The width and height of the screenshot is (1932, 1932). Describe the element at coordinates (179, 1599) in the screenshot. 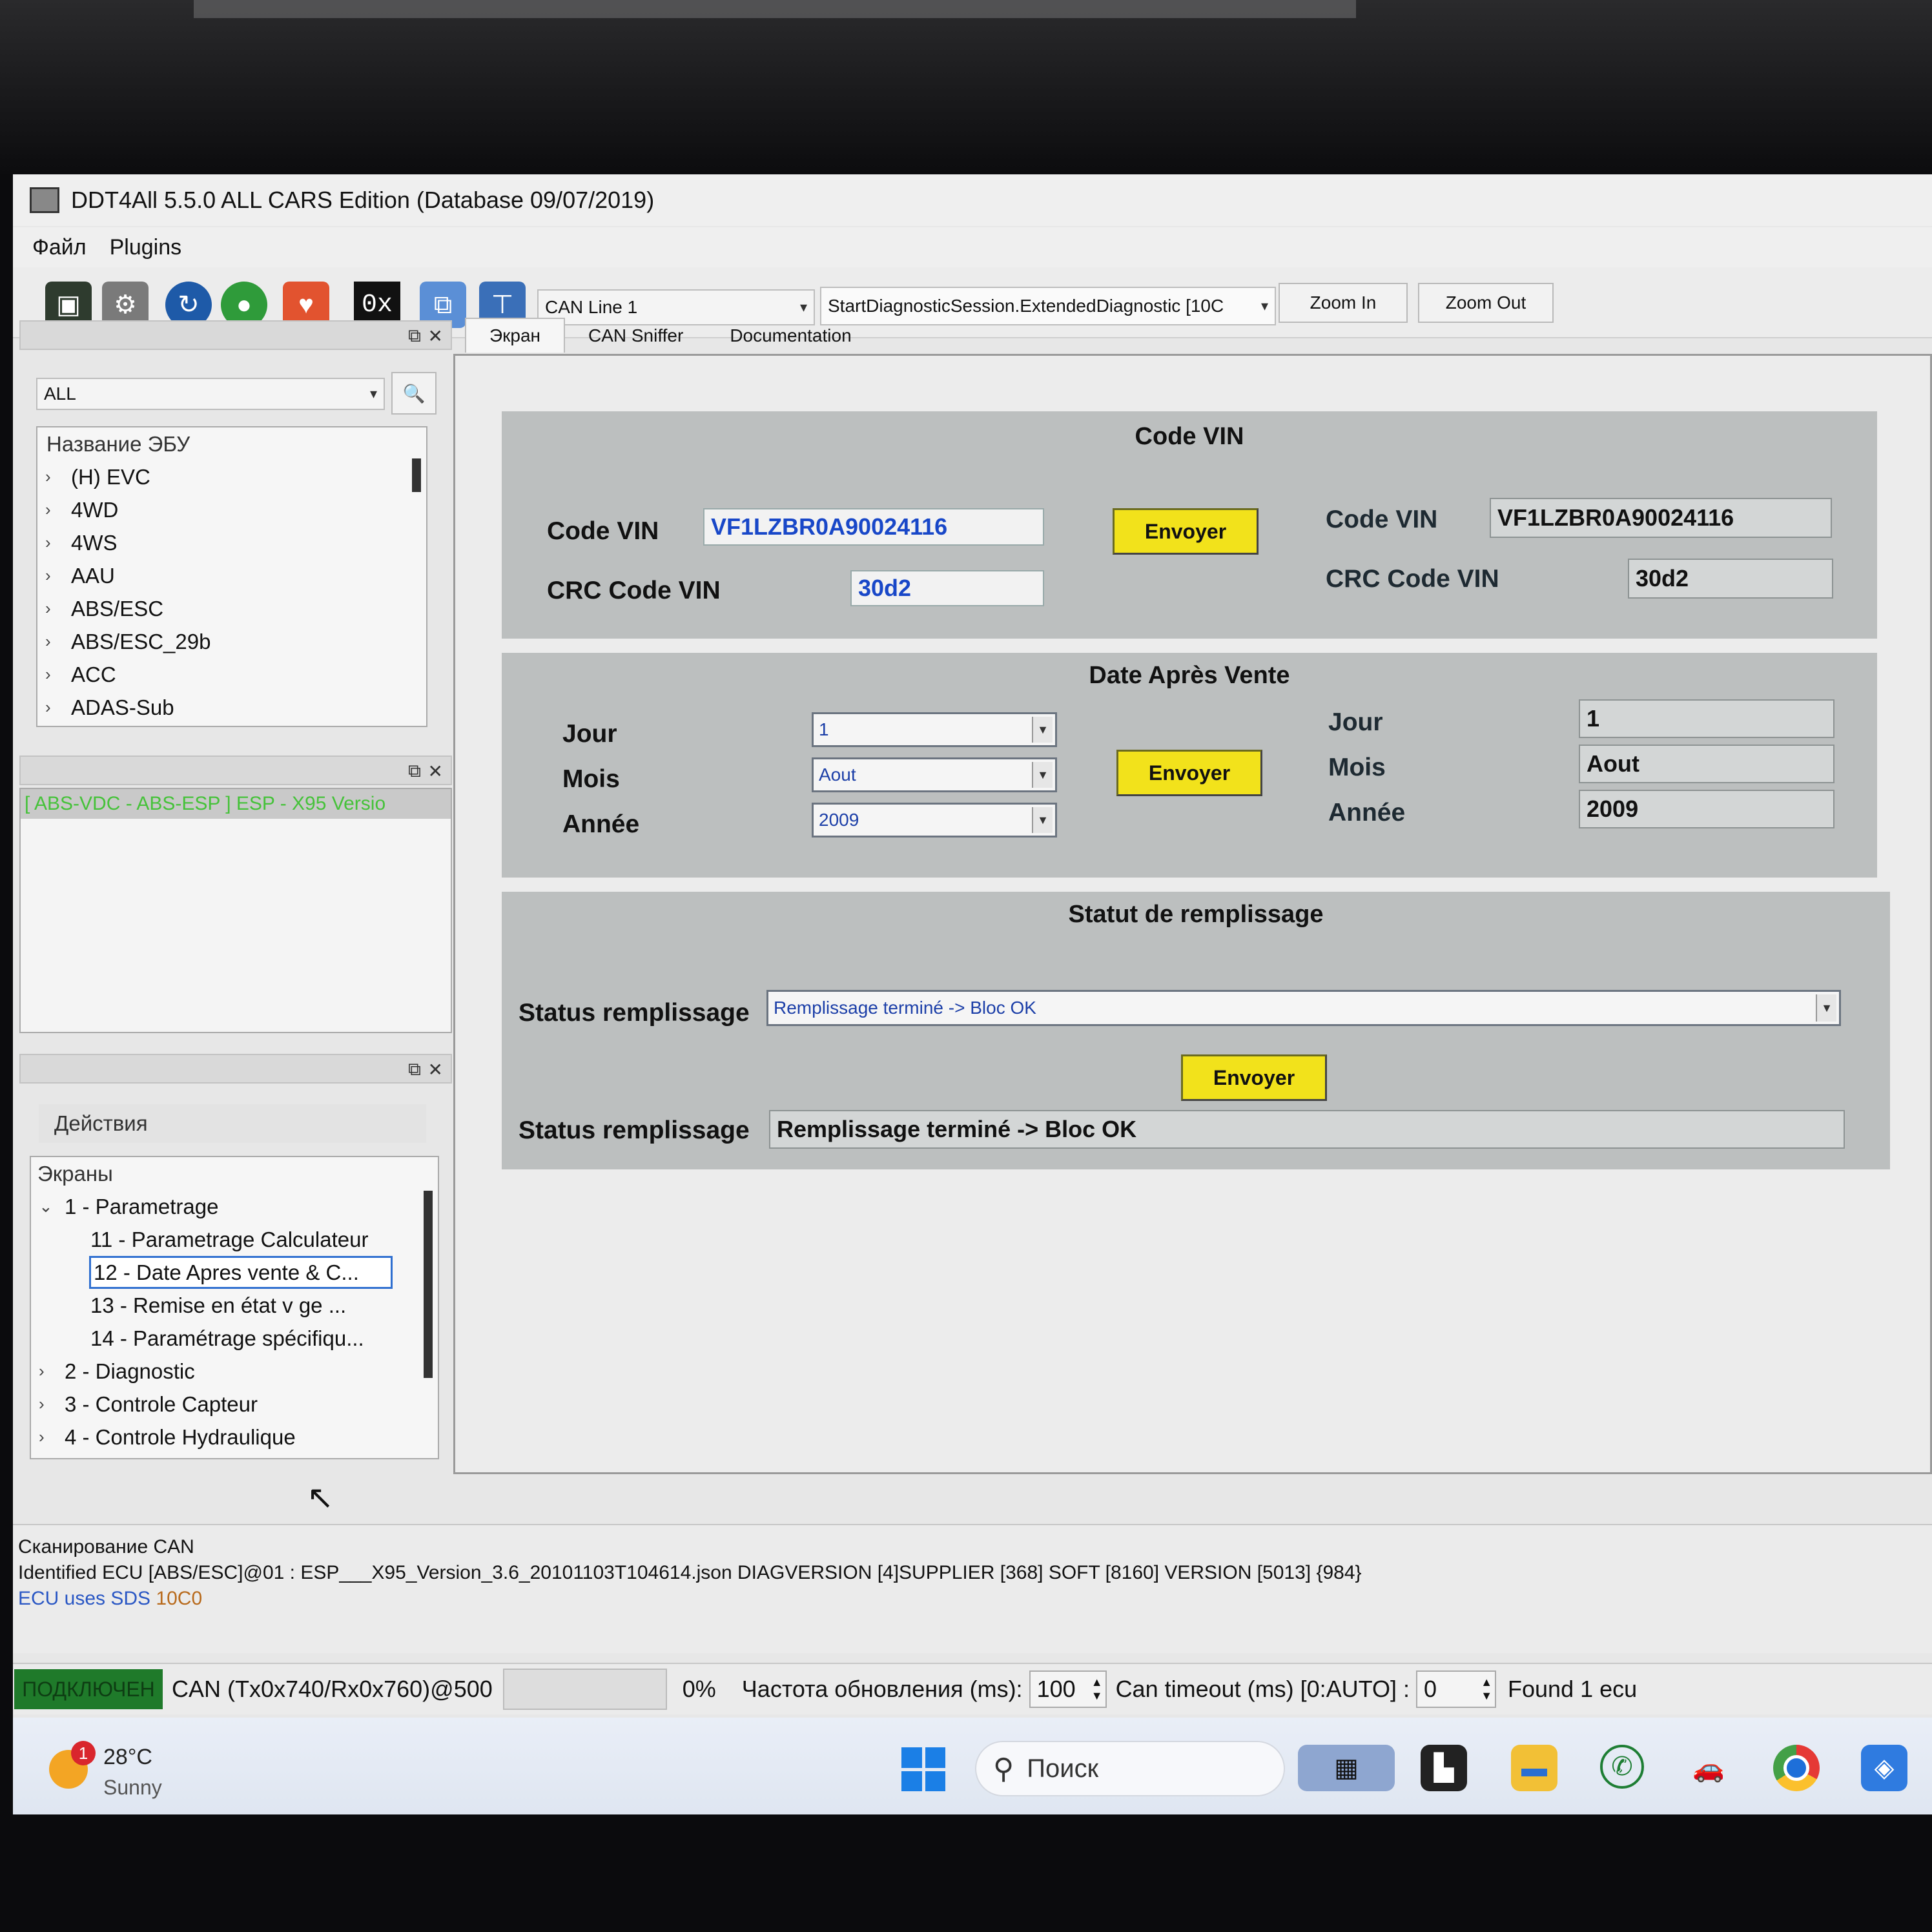

I see `log-sds-code: 10C0` at that location.